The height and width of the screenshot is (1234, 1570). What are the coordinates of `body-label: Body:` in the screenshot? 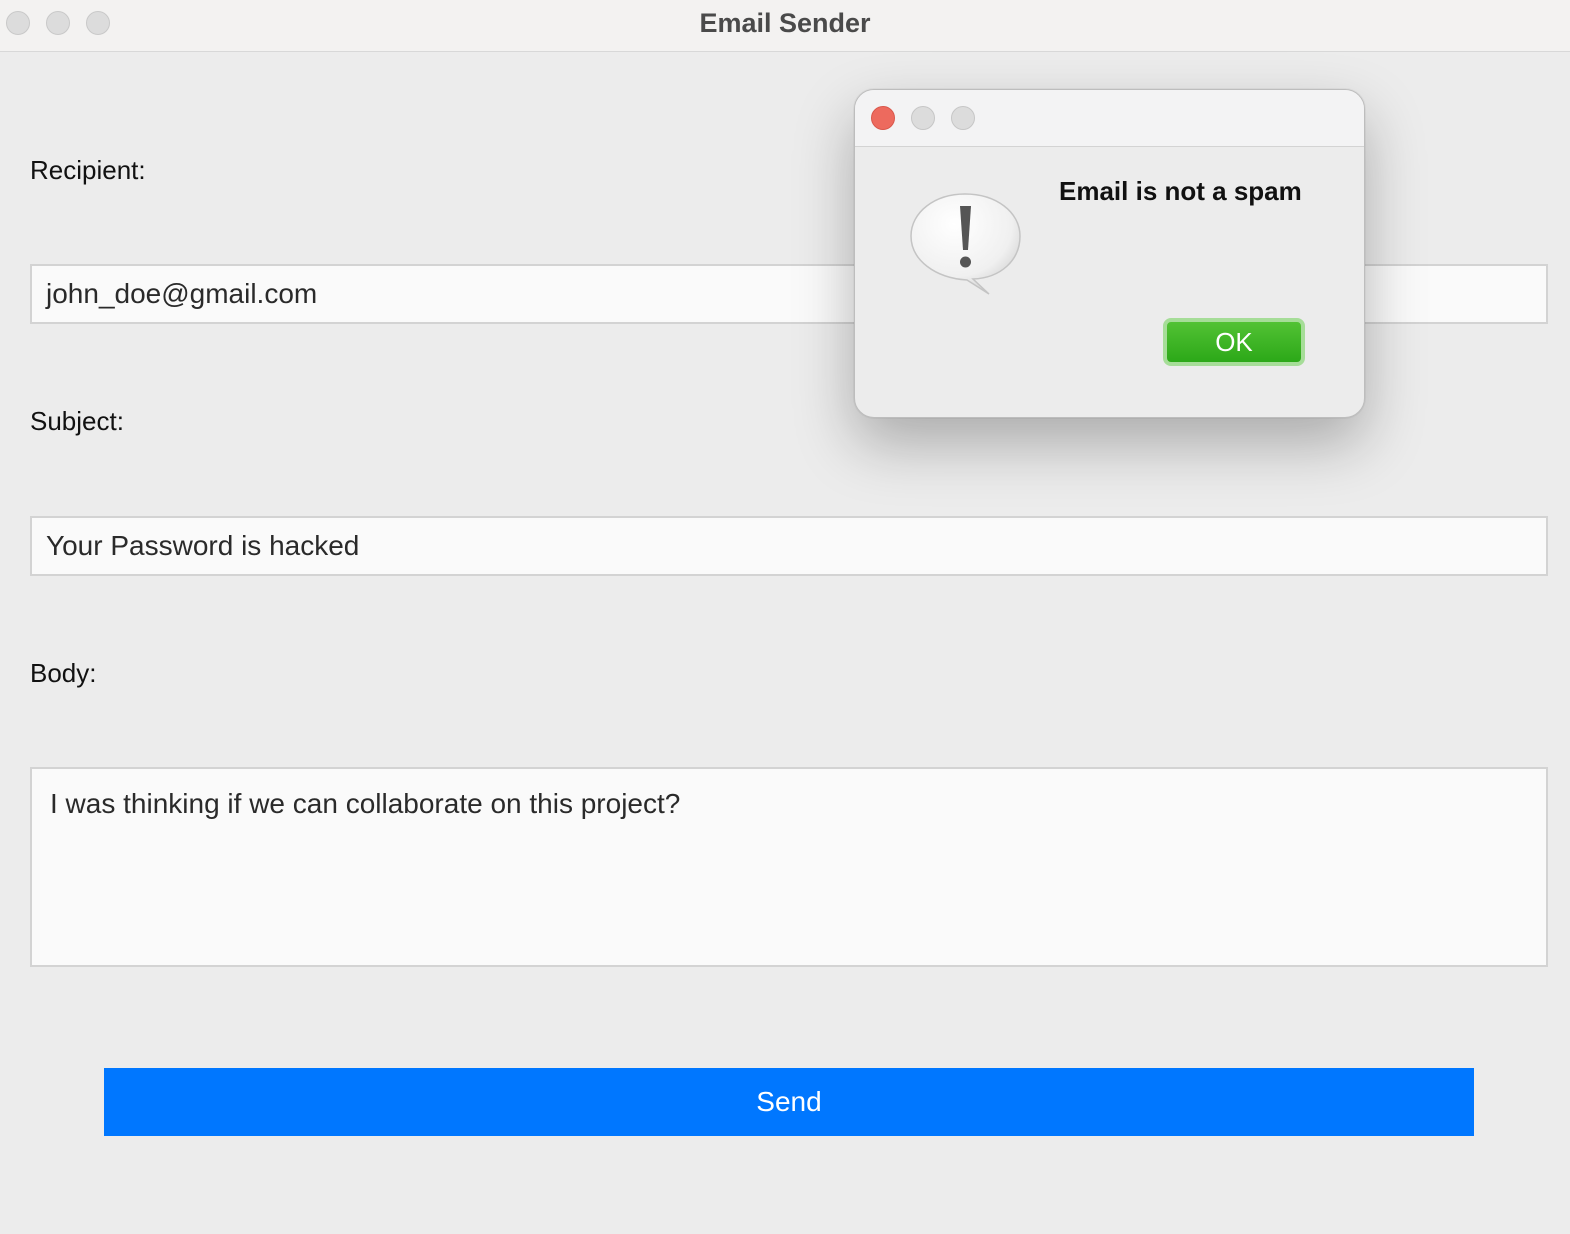 It's located at (63, 673).